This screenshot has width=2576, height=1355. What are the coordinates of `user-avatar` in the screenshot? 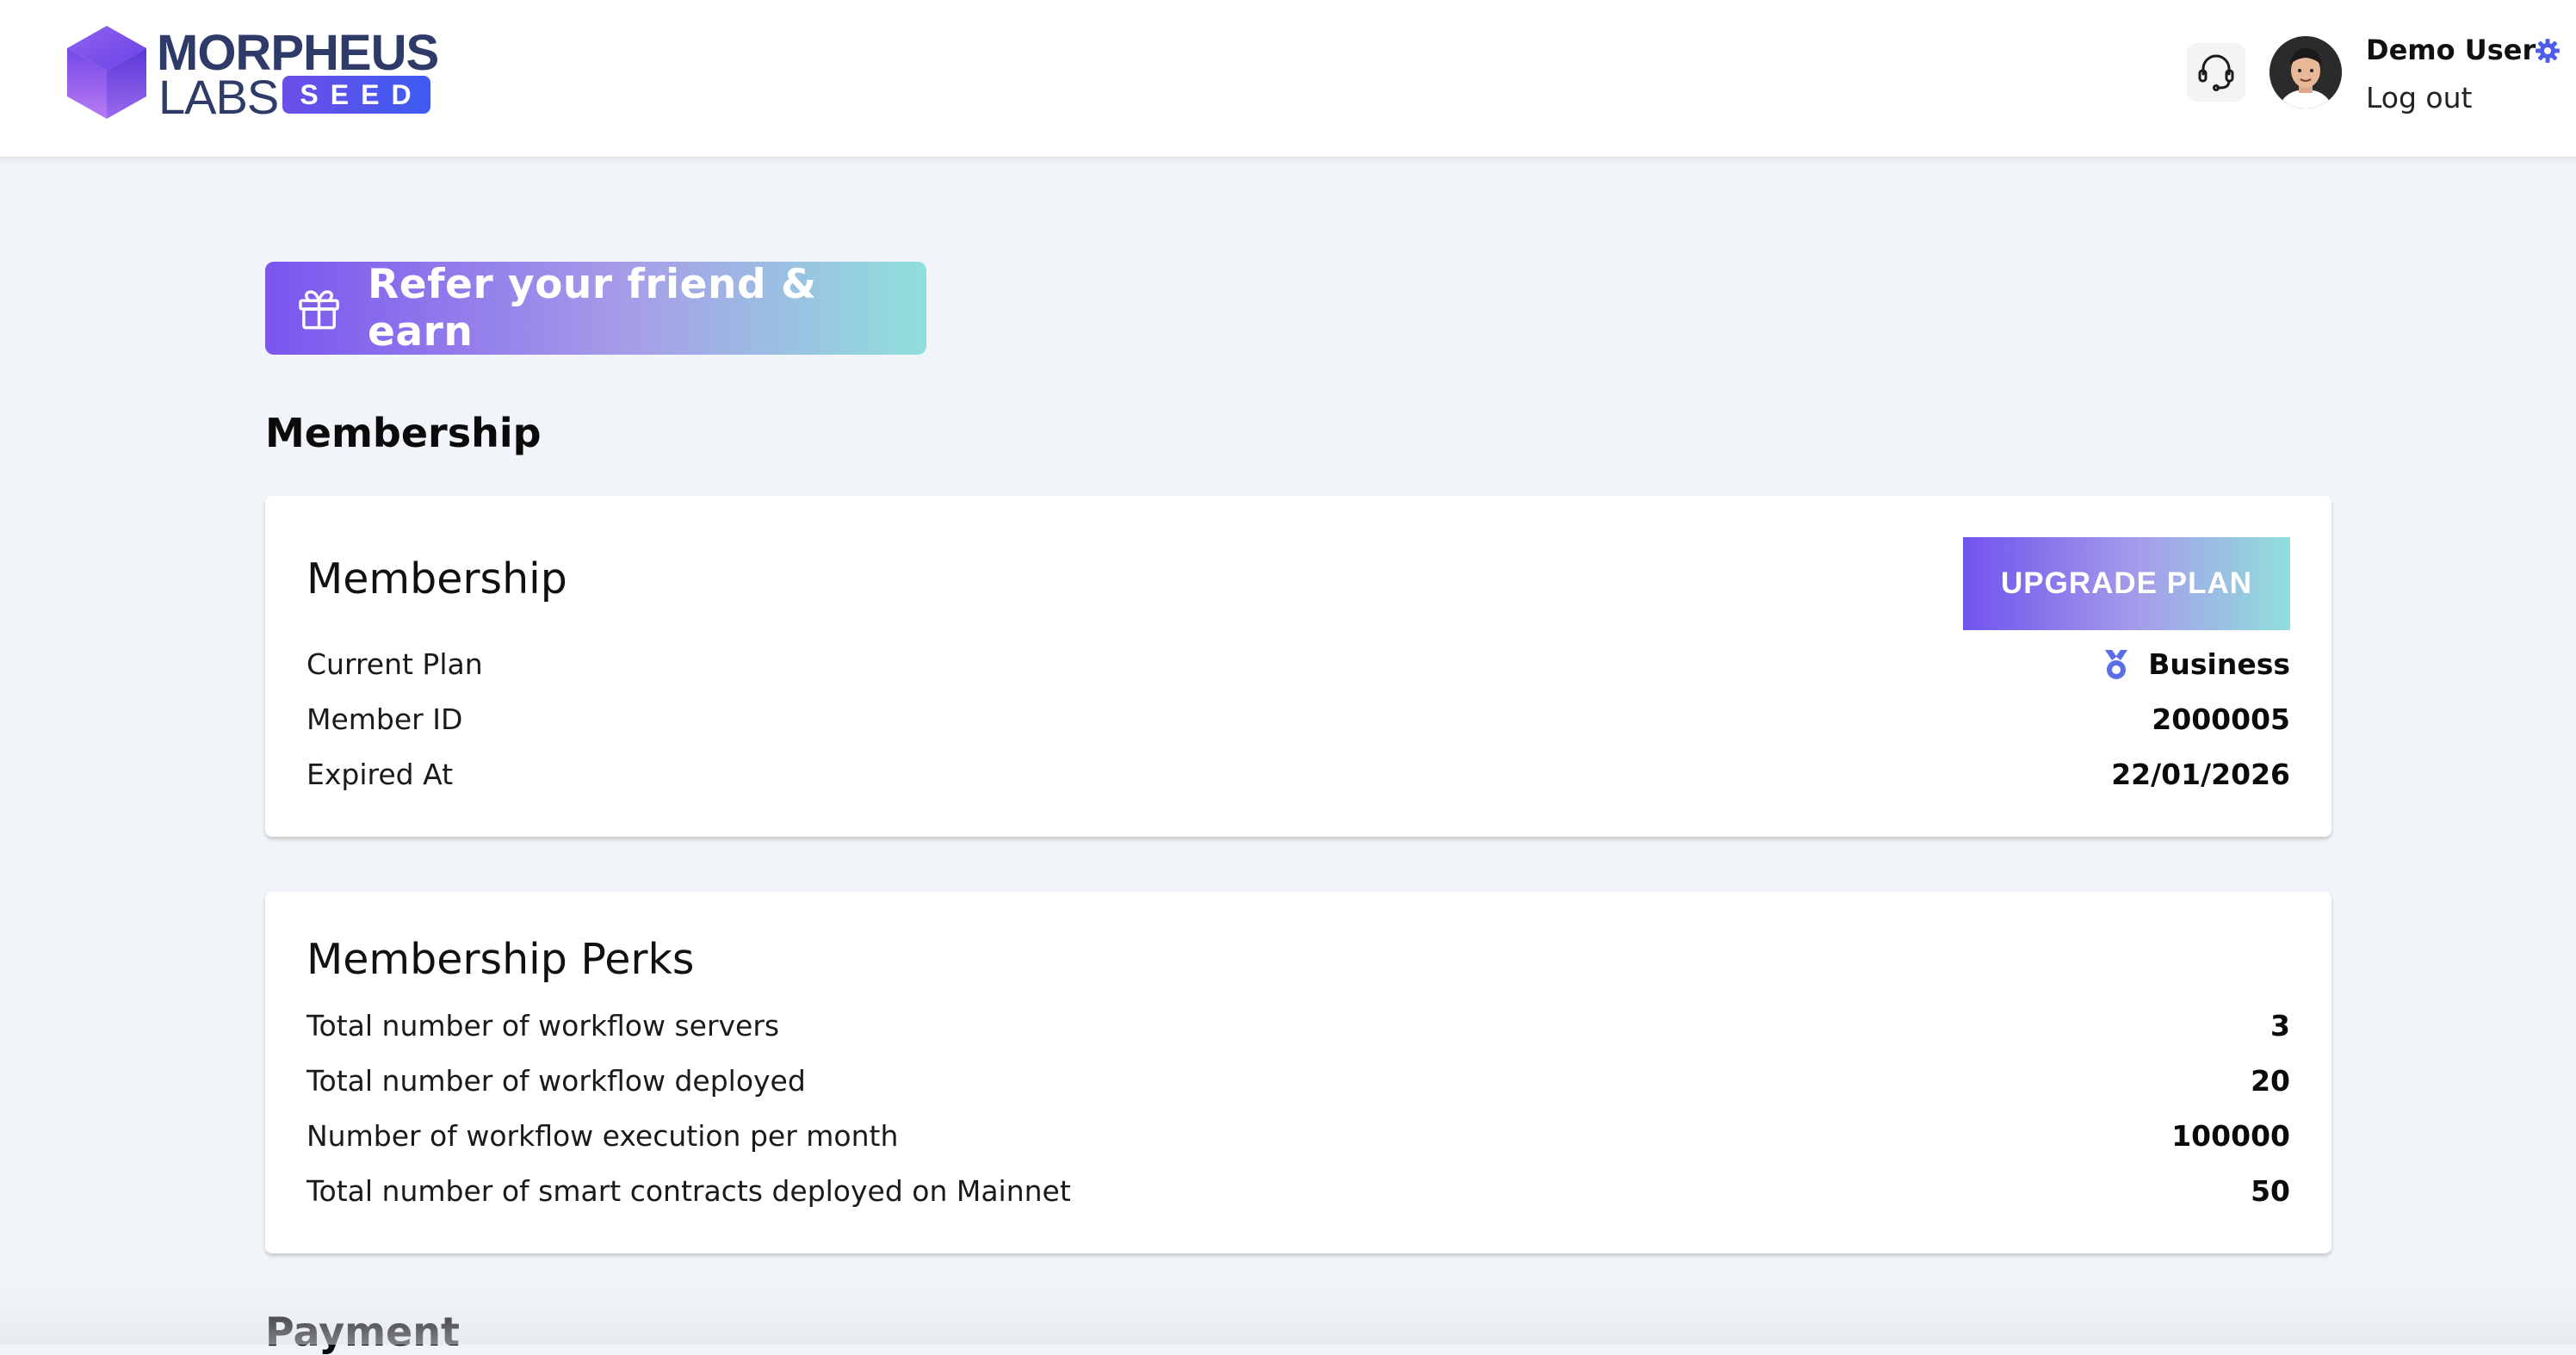 It's located at (2306, 72).